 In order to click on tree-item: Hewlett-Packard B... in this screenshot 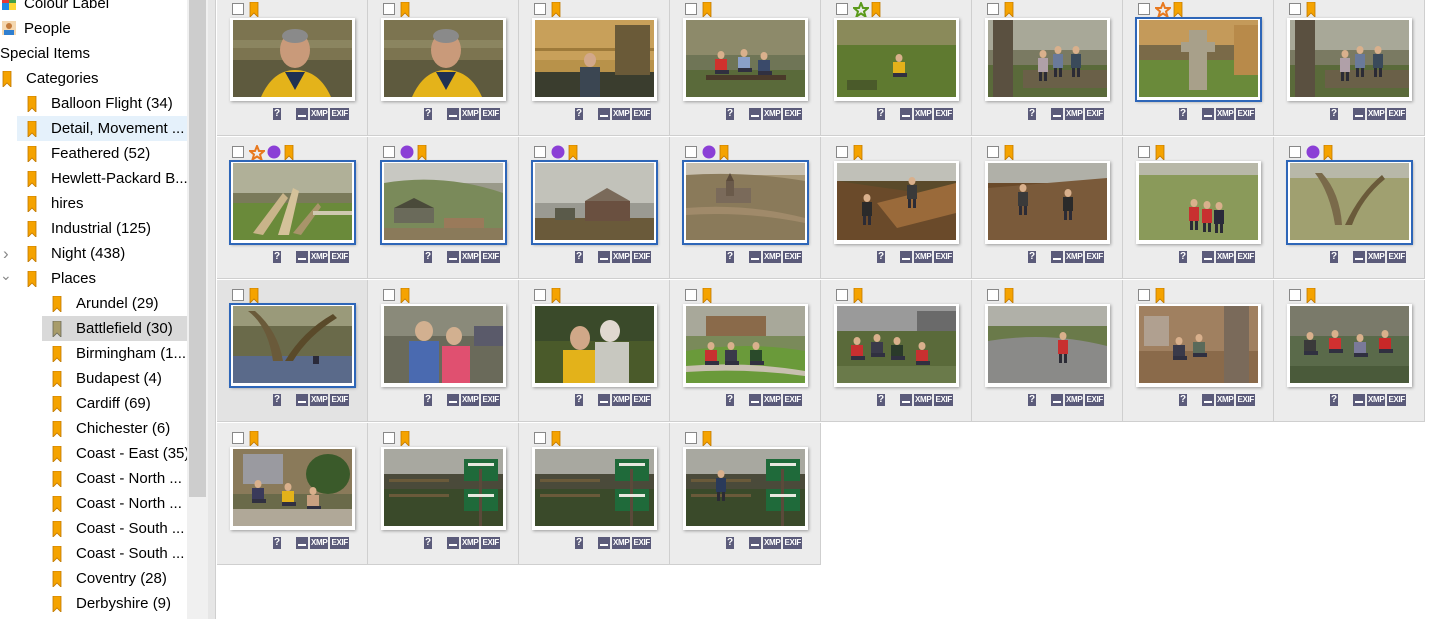, I will do `click(107, 178)`.